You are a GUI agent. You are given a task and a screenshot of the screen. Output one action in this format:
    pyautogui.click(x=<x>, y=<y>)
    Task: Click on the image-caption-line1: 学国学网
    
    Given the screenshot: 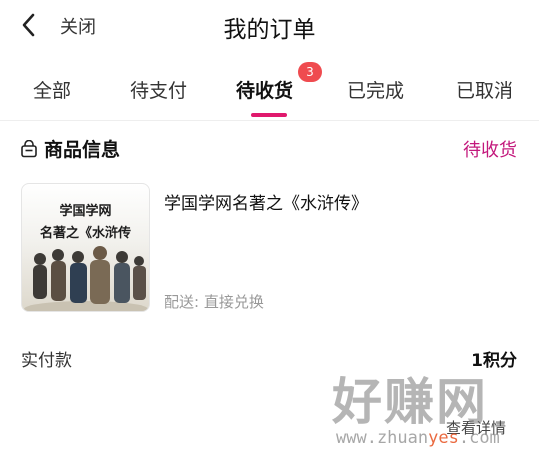 What is the action you would take?
    pyautogui.click(x=85, y=211)
    